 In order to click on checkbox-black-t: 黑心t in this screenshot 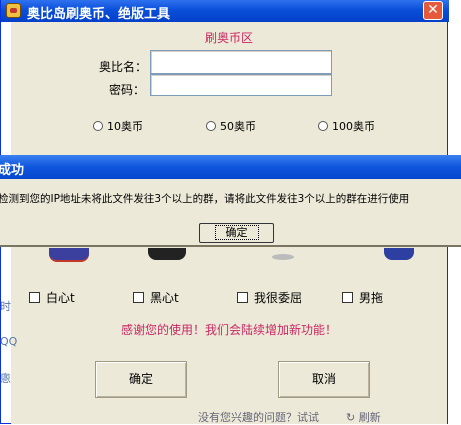, I will do `click(156, 297)`.